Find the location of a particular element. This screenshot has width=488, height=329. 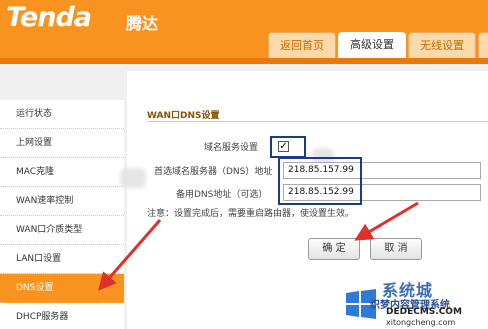

arrow-to-confirm-button is located at coordinates (386, 221).